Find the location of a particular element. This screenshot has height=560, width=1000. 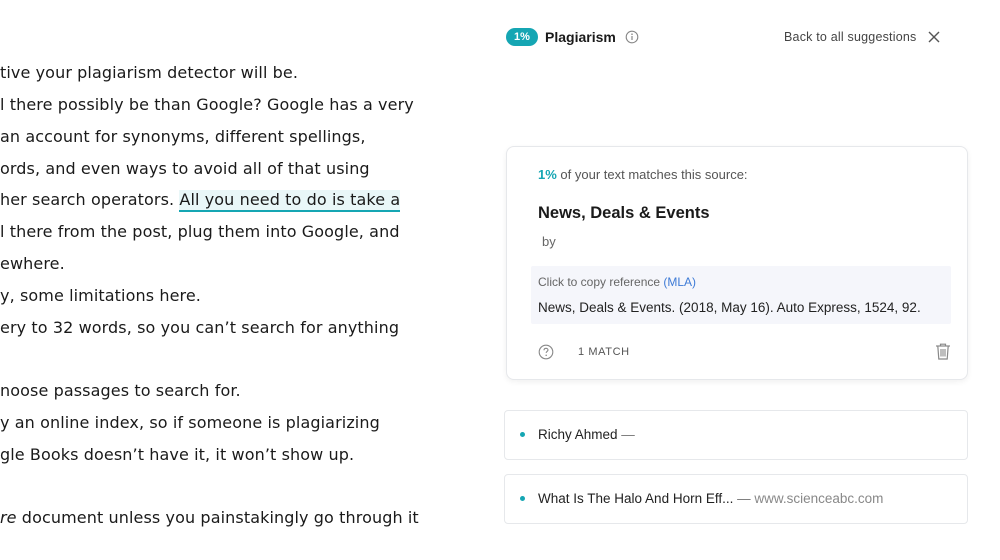

doc-text: her search operators. is located at coordinates (90, 199).